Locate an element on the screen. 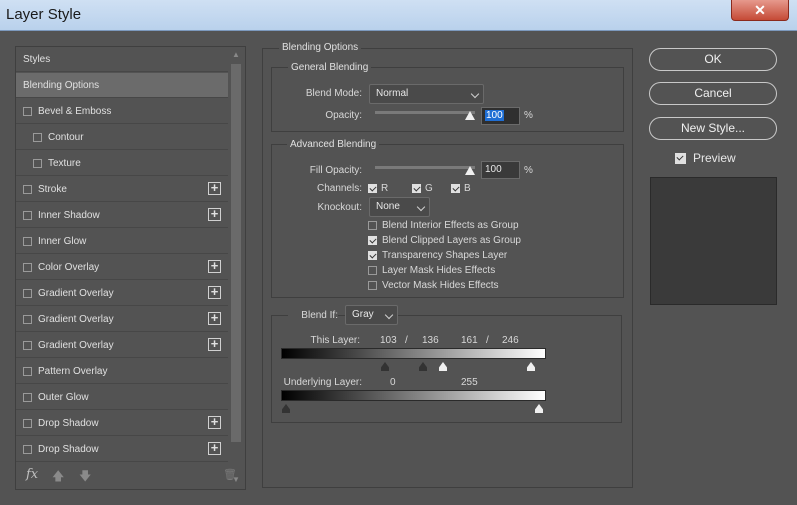 The width and height of the screenshot is (797, 505). style-item-label: Contour is located at coordinates (66, 137).